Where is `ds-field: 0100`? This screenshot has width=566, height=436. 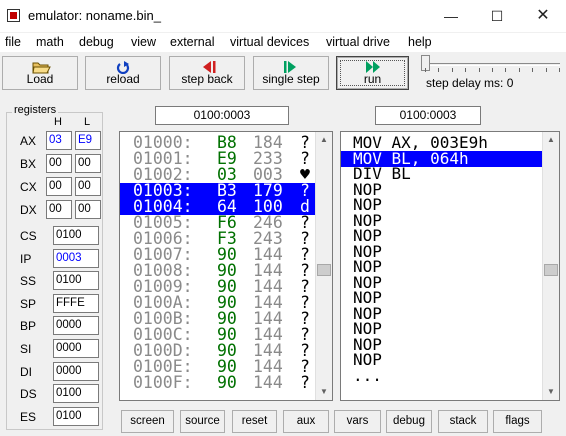 ds-field: 0100 is located at coordinates (76, 394).